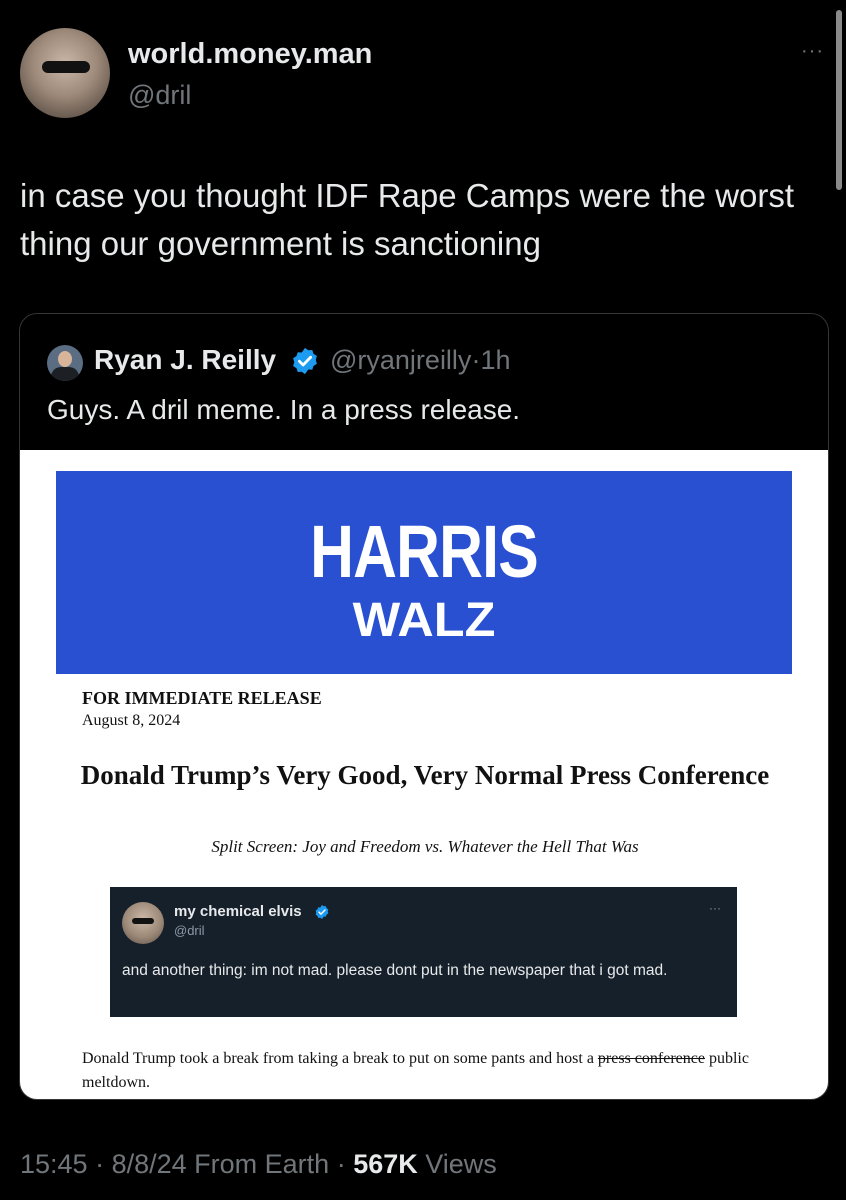 The image size is (846, 1200). Describe the element at coordinates (65, 374) in the screenshot. I see `avatar-suit` at that location.